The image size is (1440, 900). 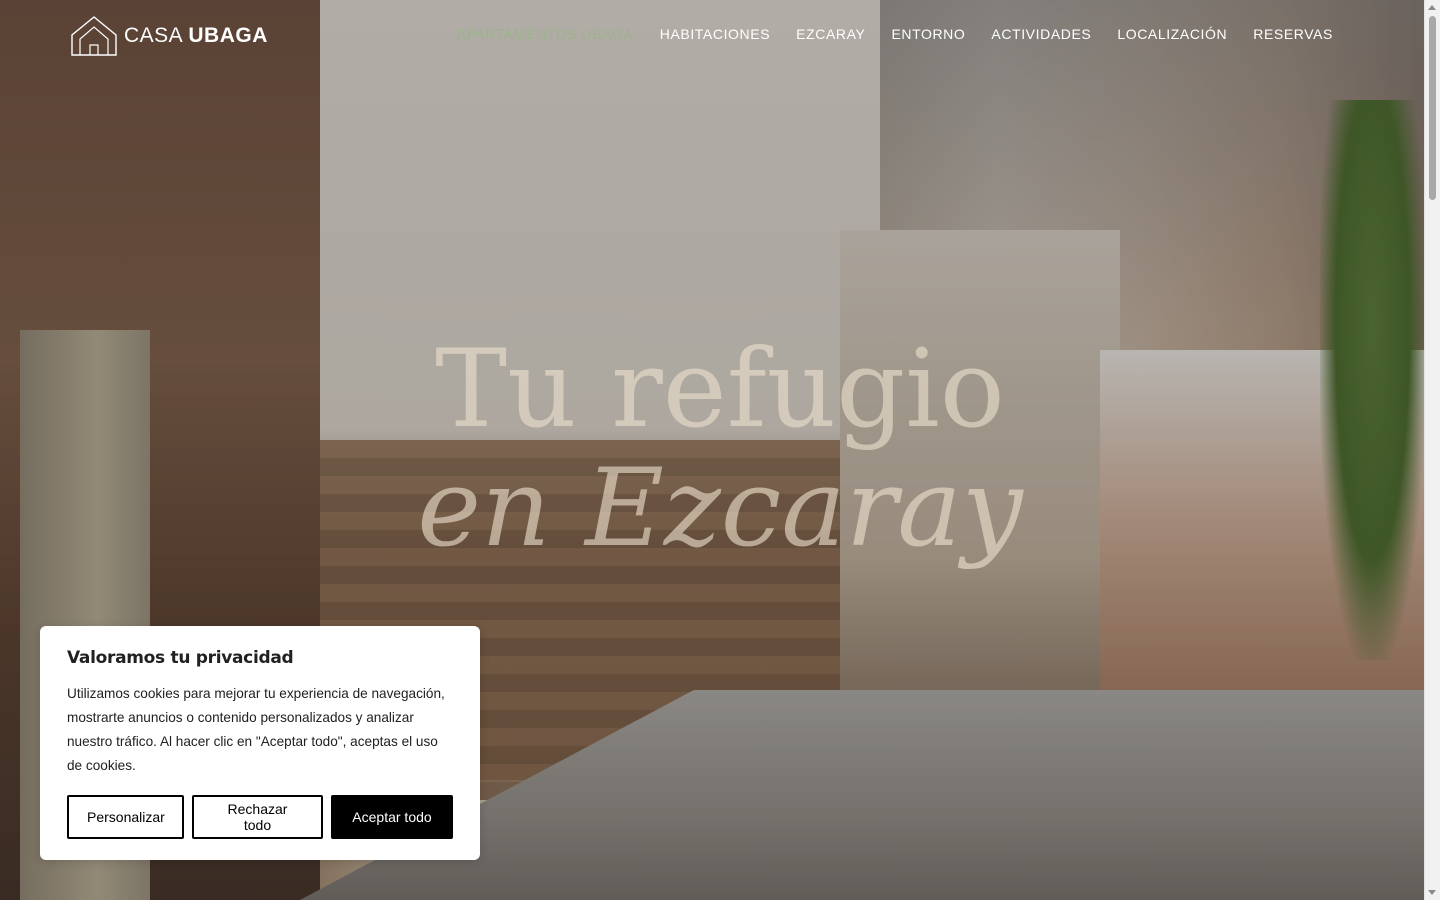 I want to click on site-logo: CASA UBAGA, so click(x=169, y=36).